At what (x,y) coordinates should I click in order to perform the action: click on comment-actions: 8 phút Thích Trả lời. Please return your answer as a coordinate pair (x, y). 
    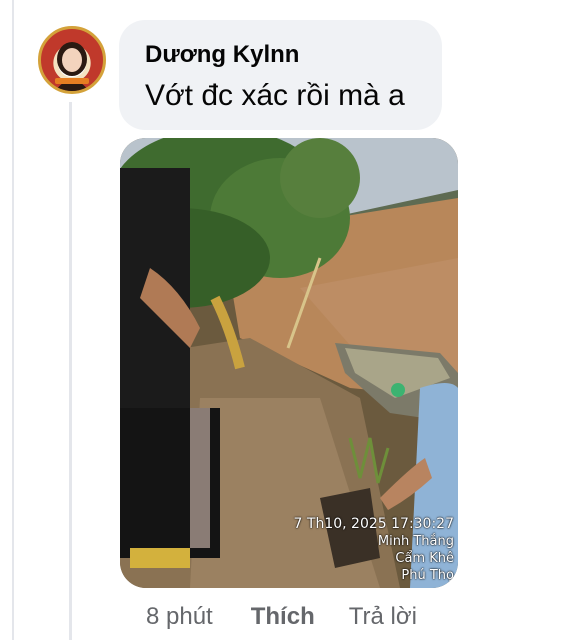
    Looking at the image, I should click on (281, 617).